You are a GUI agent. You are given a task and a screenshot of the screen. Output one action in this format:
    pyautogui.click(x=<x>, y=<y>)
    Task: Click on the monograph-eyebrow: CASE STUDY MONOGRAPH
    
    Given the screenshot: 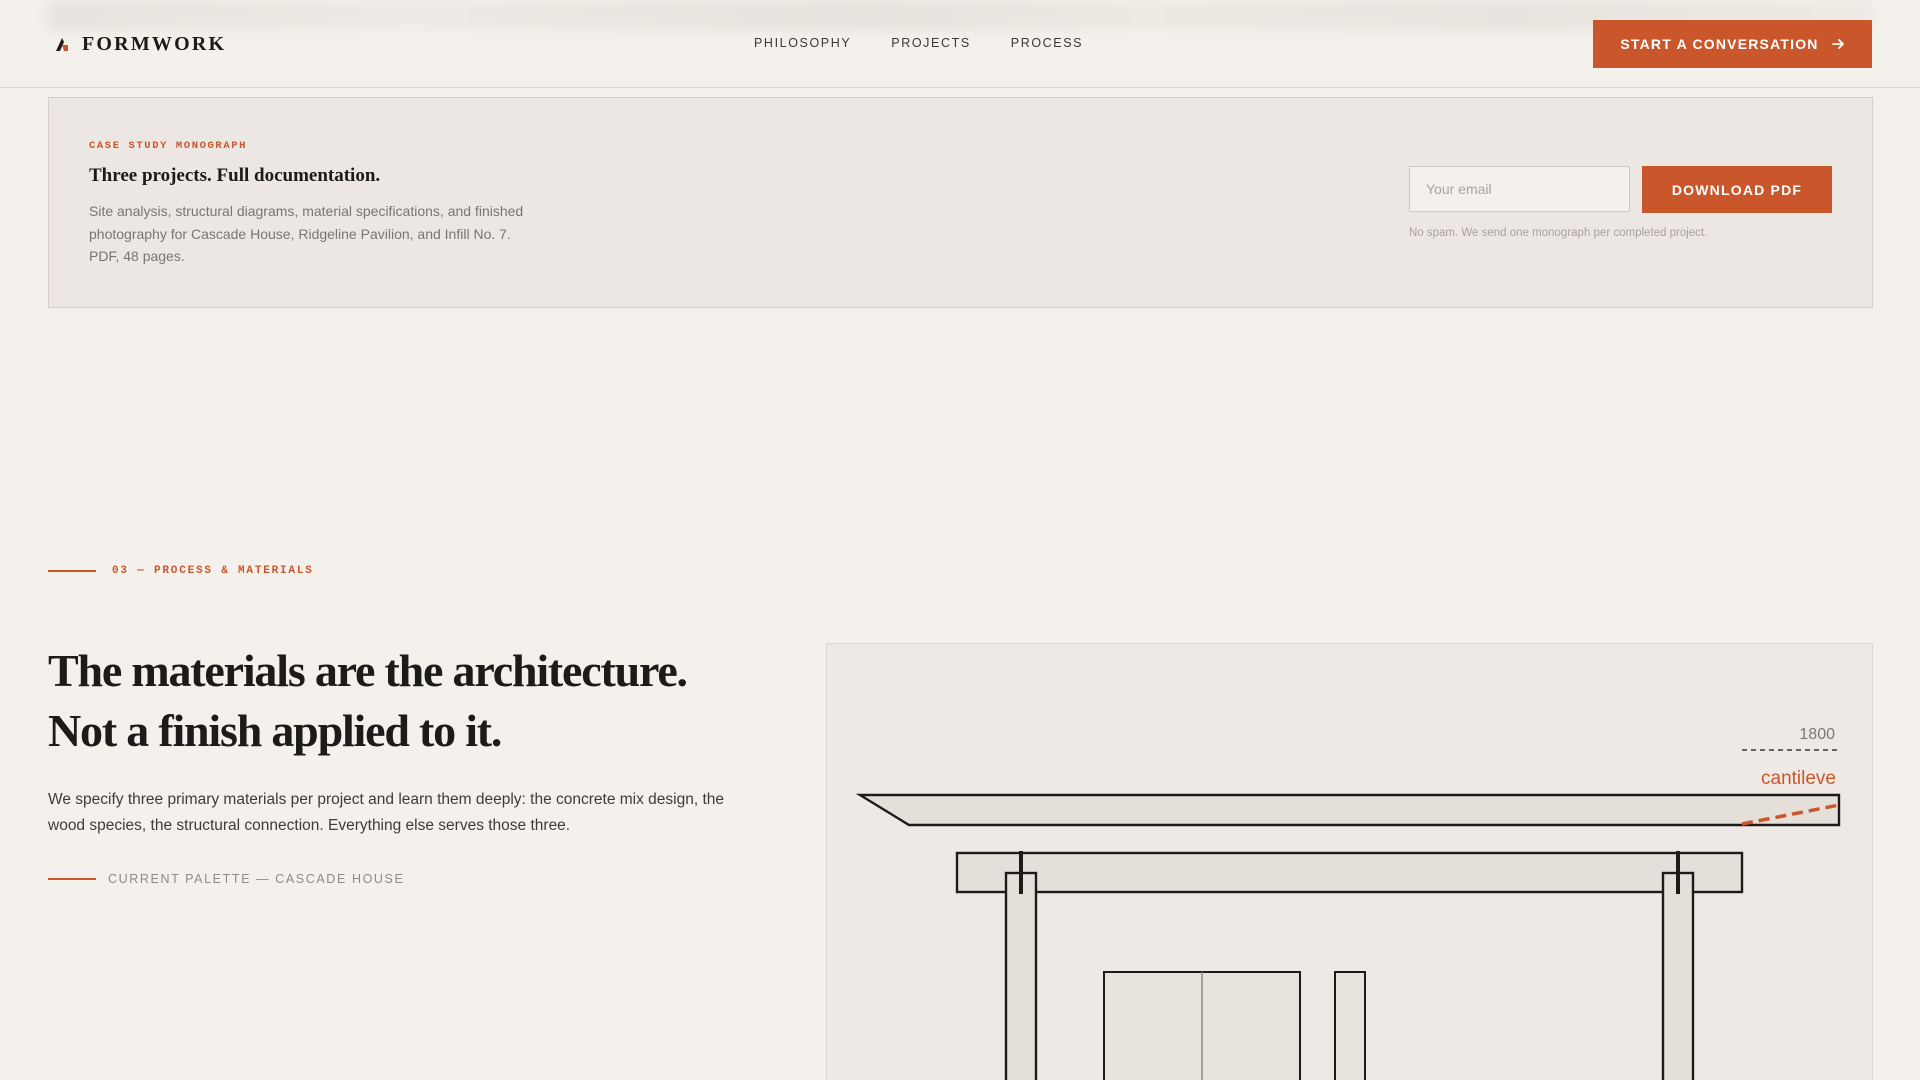 What is the action you would take?
    pyautogui.click(x=168, y=146)
    